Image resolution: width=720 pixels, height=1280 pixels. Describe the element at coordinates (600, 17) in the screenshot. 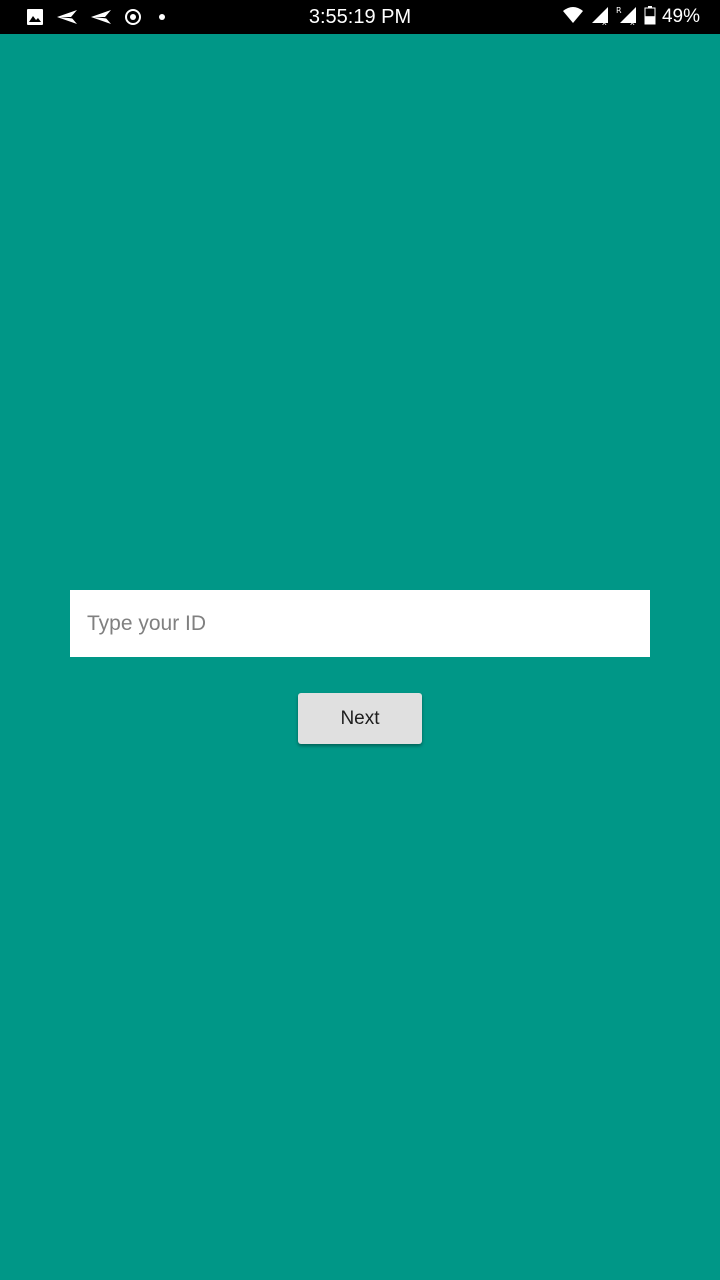

I see `signal-no-data-icon: x` at that location.